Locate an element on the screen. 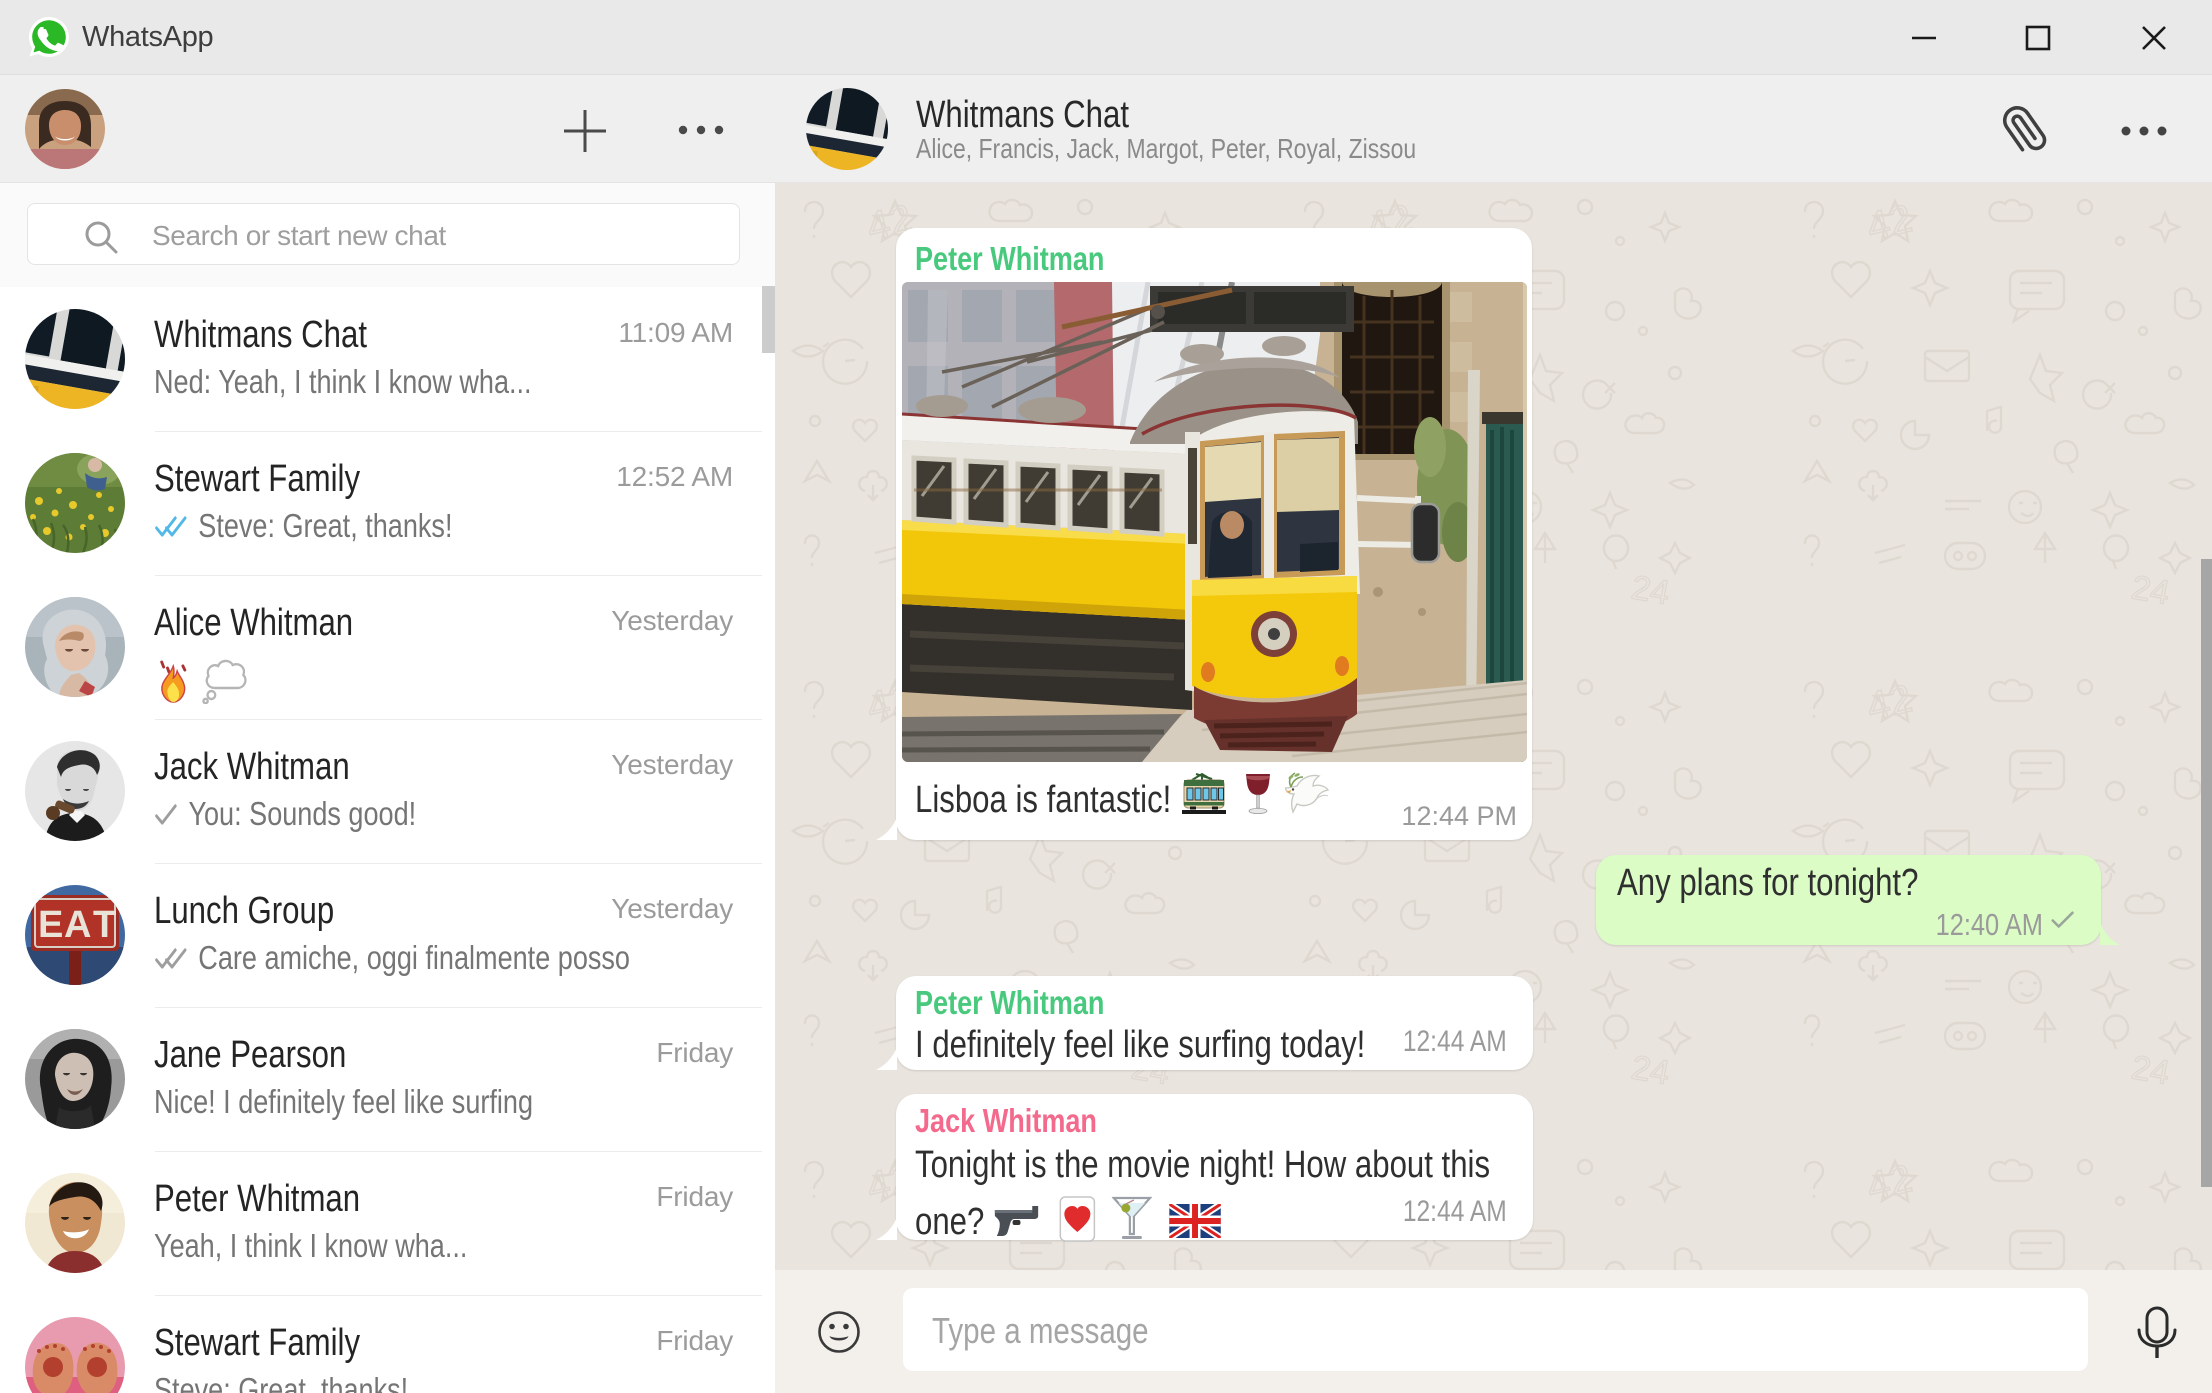  svg-text: E is located at coordinates (50, 925).